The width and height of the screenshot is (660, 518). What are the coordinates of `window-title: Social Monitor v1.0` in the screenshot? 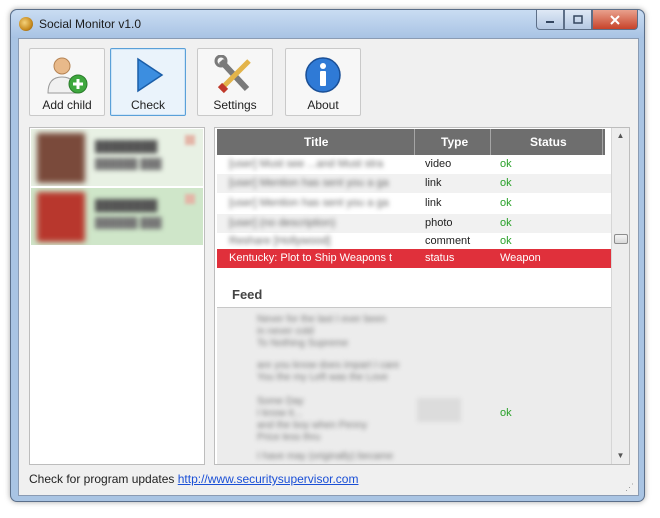 It's located at (90, 24).